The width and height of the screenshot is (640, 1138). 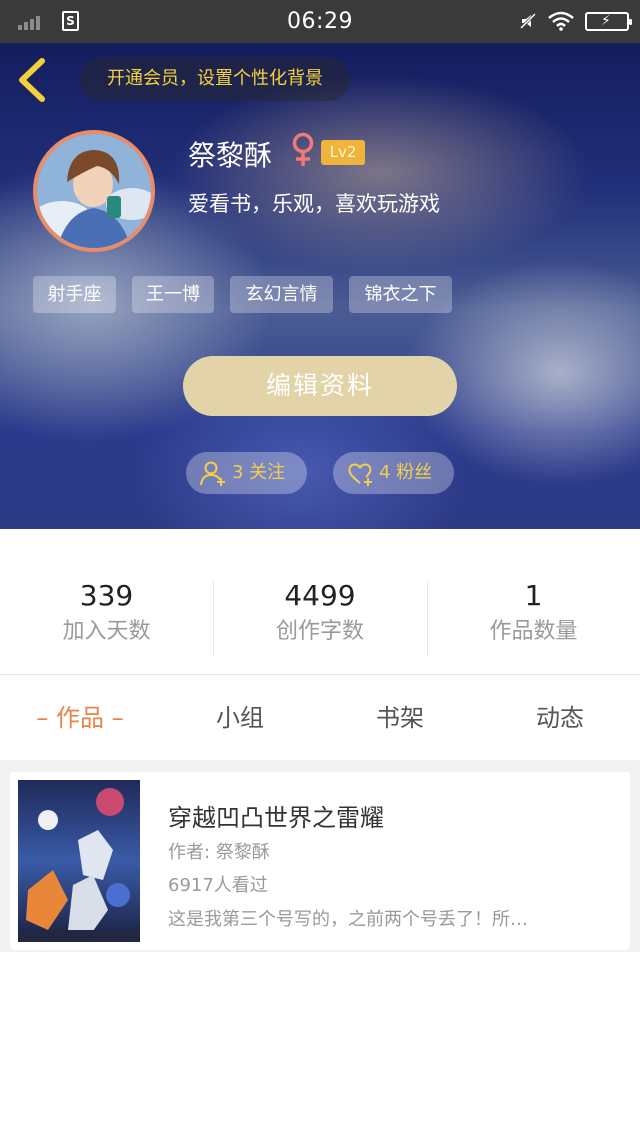 I want to click on followers-button: 4 粉丝, so click(x=393, y=473).